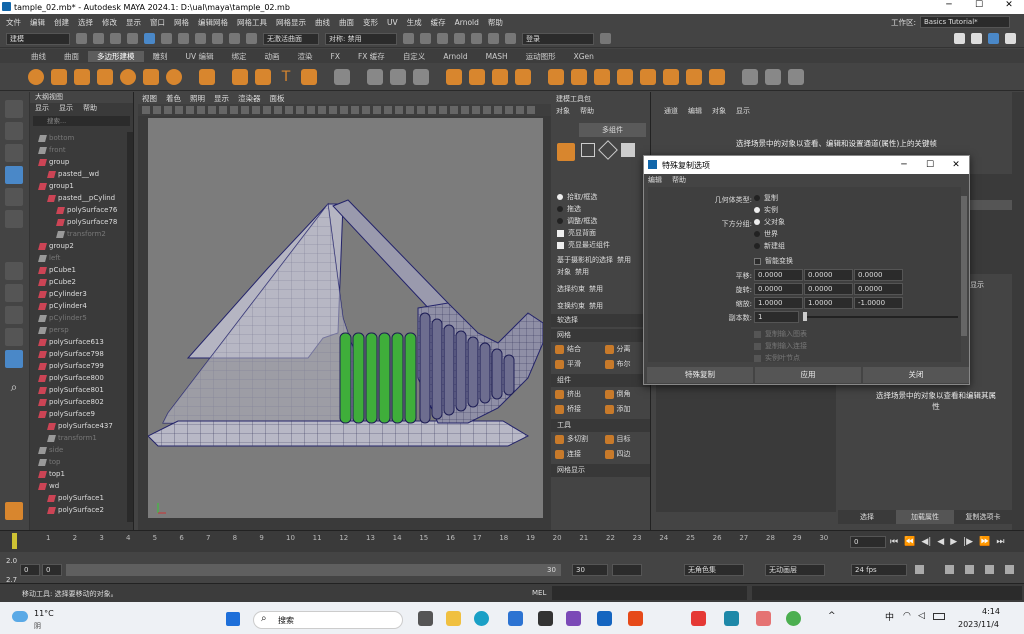 Image resolution: width=1024 pixels, height=634 pixels. I want to click on multicut-icon, so click(750, 76).